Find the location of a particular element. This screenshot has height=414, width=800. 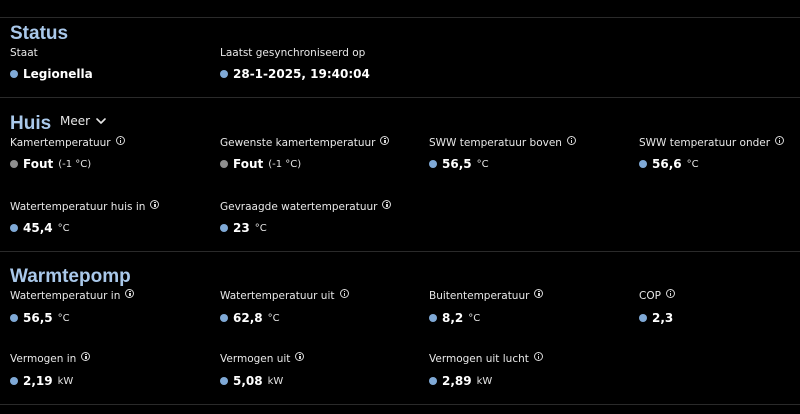

state-label: Staat is located at coordinates (24, 53).